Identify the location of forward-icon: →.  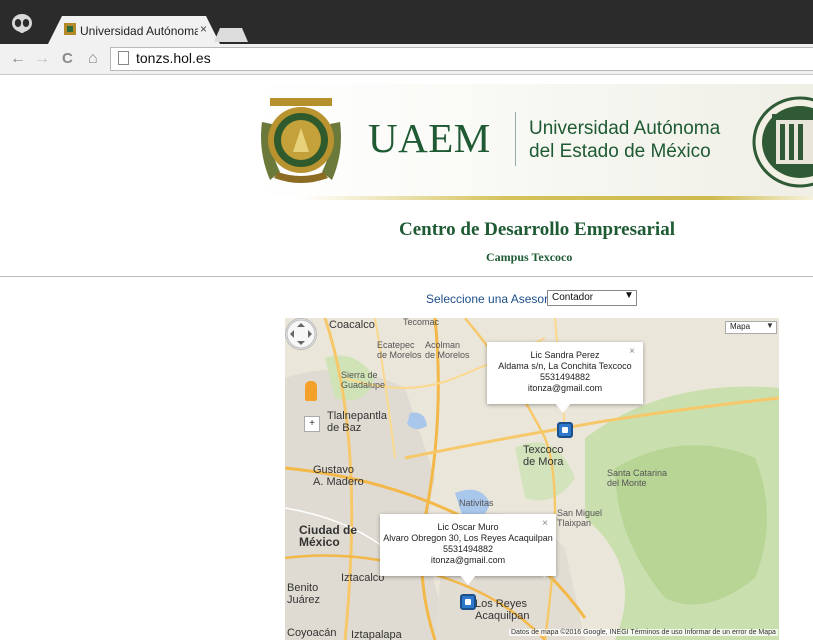
(42, 59).